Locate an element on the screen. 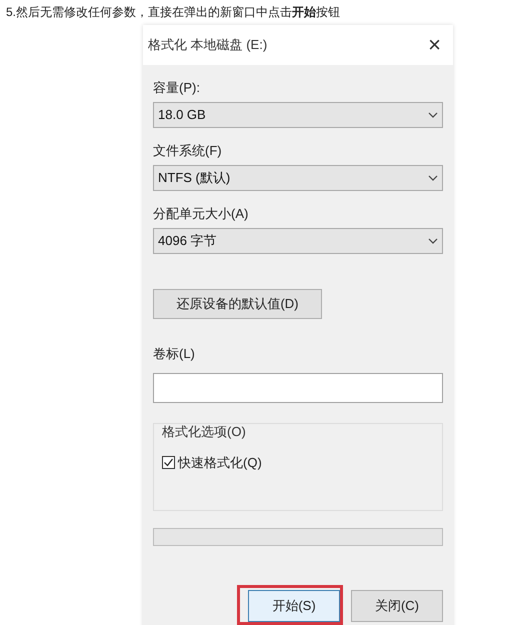  field-label: 分配单元大小(A) is located at coordinates (201, 214).